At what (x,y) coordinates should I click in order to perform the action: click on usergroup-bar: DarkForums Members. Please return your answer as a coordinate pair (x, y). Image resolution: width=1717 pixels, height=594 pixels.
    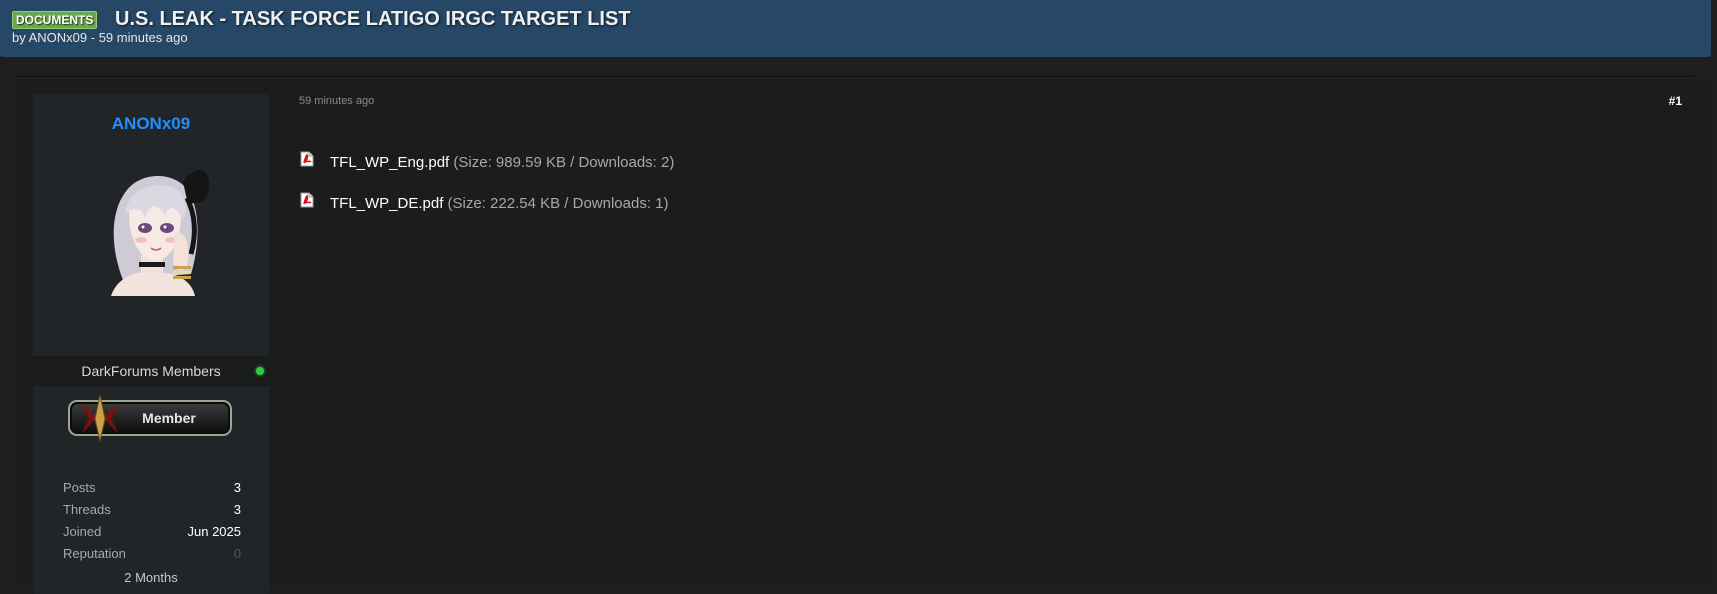
    Looking at the image, I should click on (151, 371).